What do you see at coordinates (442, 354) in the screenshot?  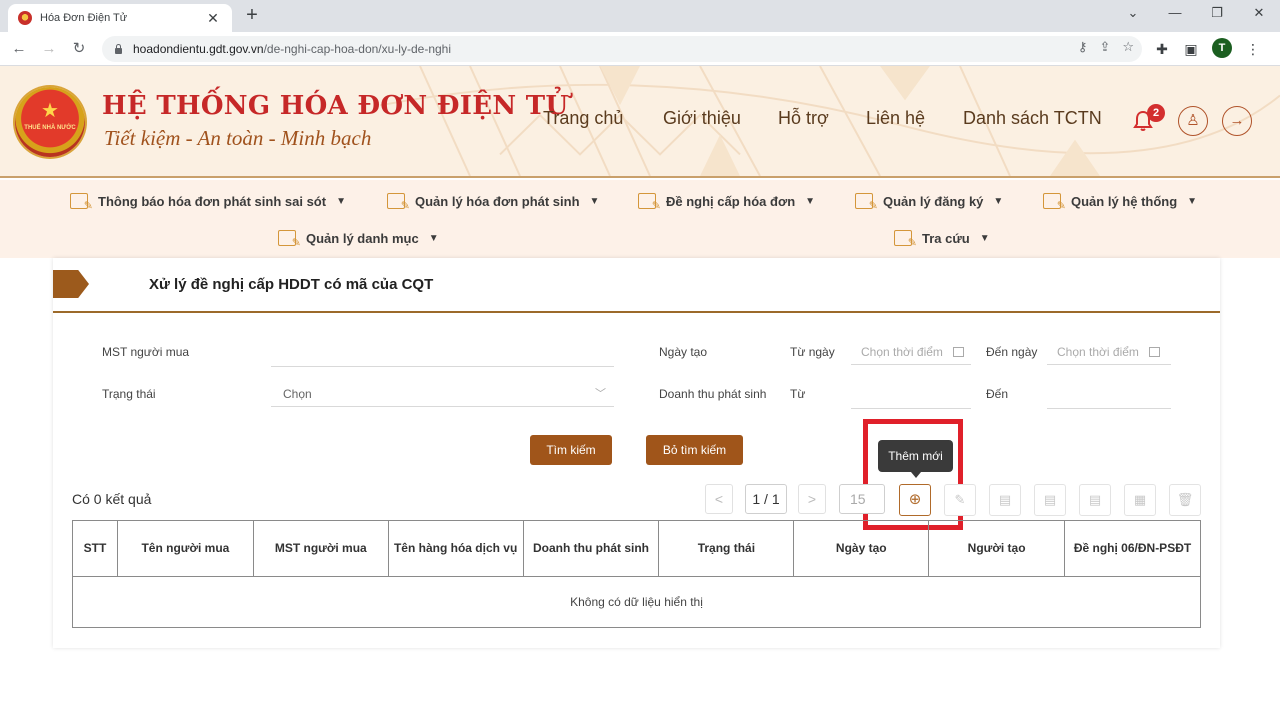 I see `buyer-tax-input` at bounding box center [442, 354].